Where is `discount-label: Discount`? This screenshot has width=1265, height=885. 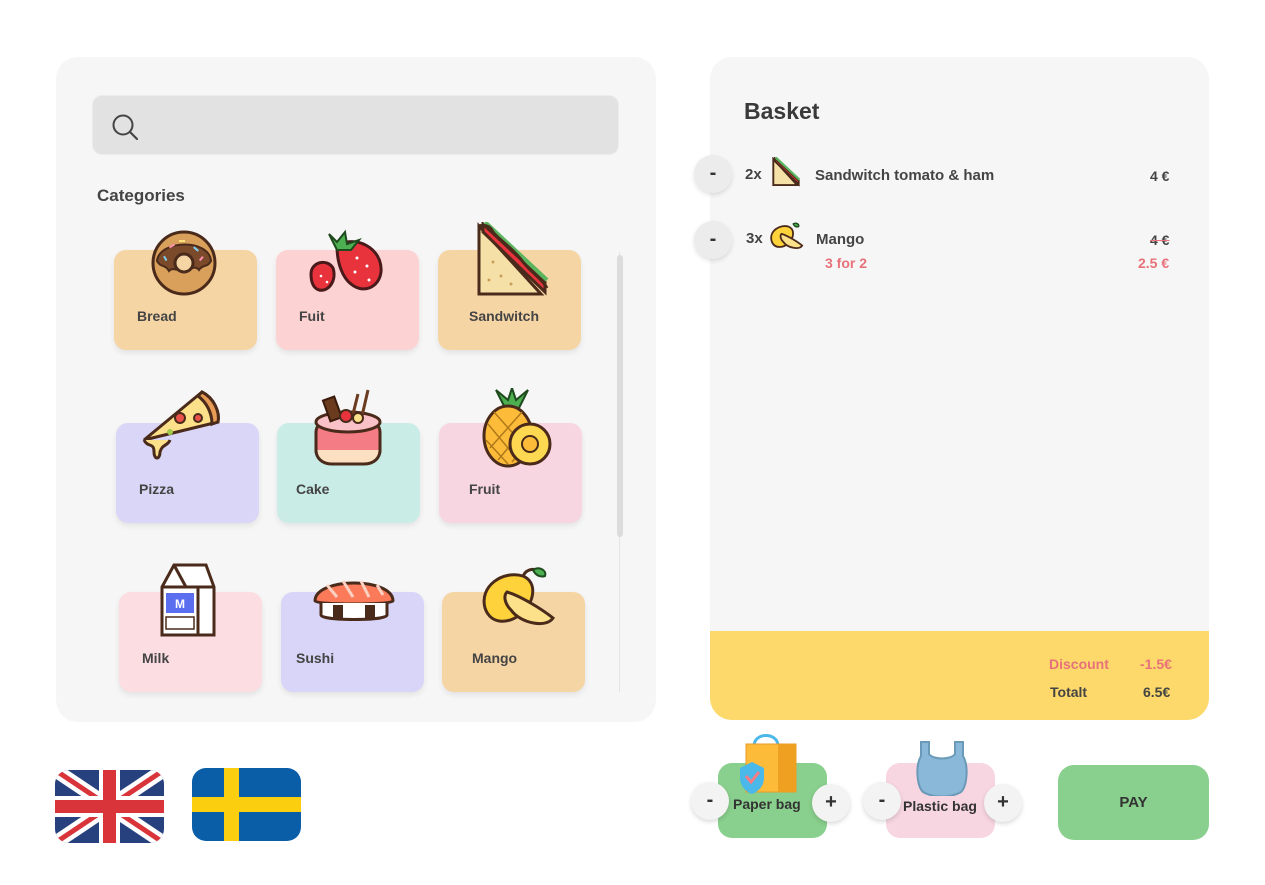
discount-label: Discount is located at coordinates (1079, 664).